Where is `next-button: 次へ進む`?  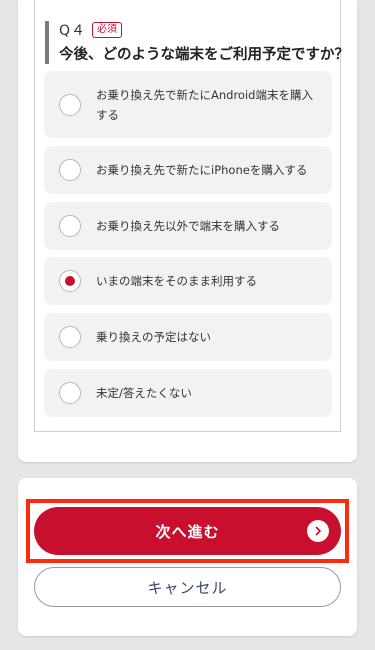
next-button: 次へ進む is located at coordinates (187, 531).